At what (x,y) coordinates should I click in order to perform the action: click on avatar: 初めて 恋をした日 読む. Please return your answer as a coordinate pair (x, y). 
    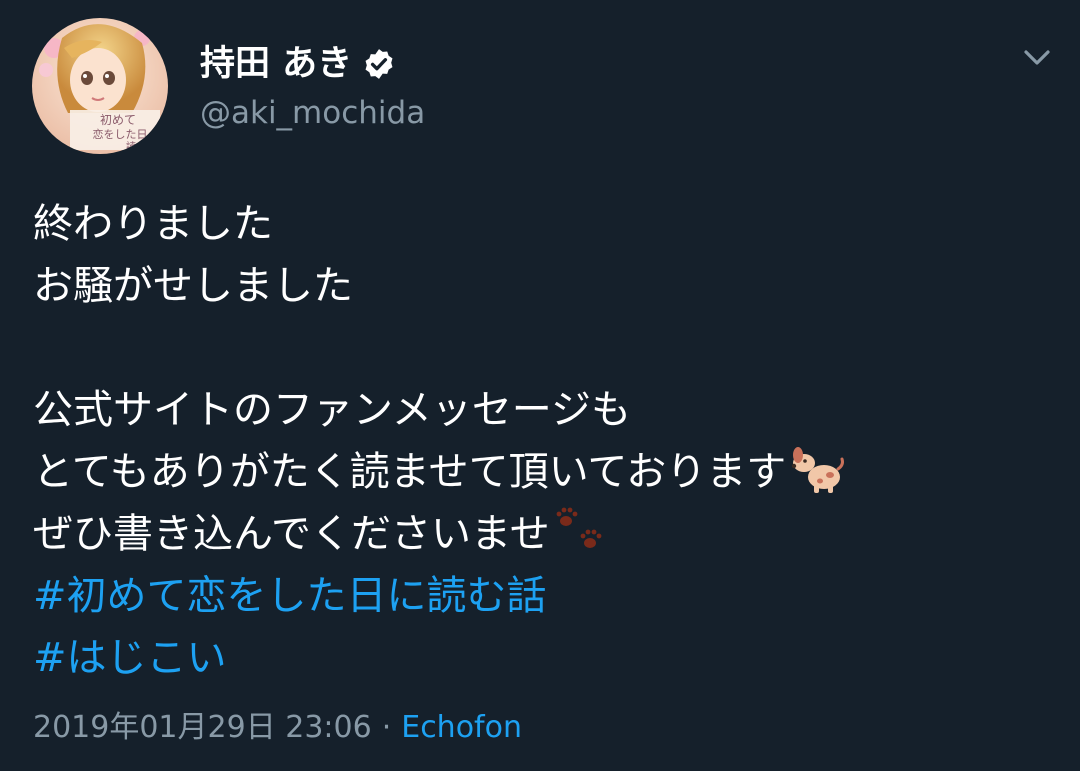
    Looking at the image, I should click on (100, 86).